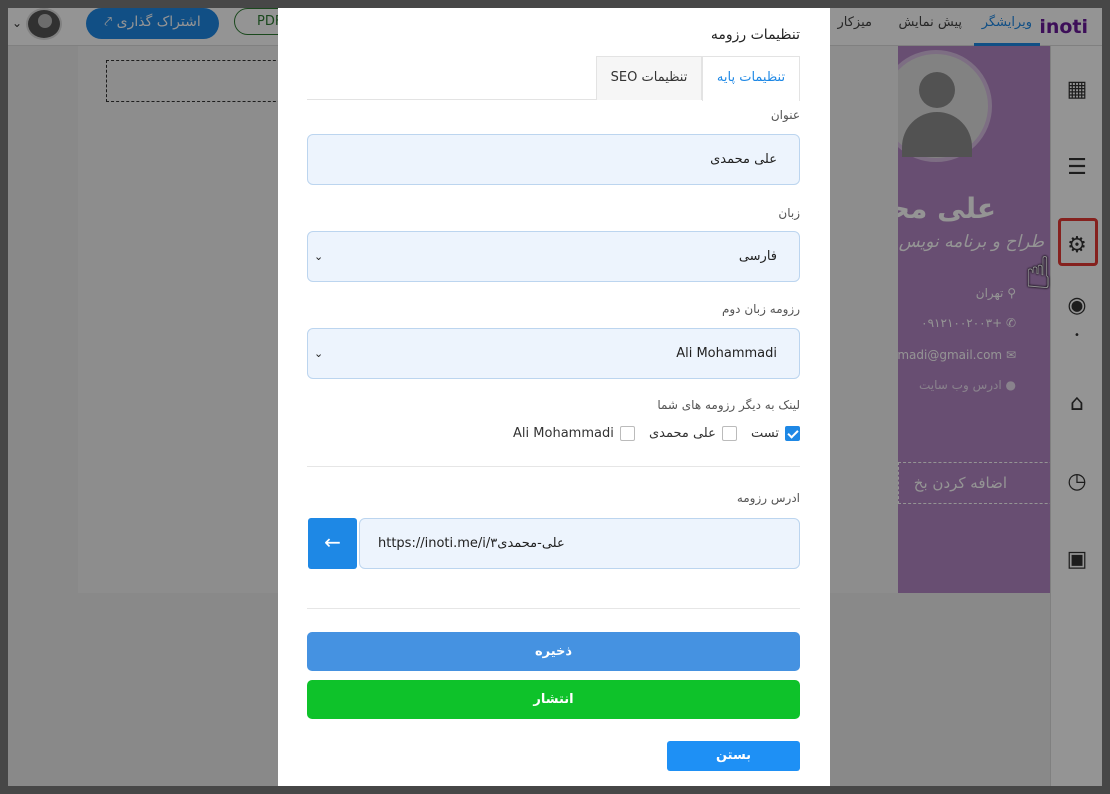  Describe the element at coordinates (682, 433) in the screenshot. I see `link-option-label: علی محمدی` at that location.